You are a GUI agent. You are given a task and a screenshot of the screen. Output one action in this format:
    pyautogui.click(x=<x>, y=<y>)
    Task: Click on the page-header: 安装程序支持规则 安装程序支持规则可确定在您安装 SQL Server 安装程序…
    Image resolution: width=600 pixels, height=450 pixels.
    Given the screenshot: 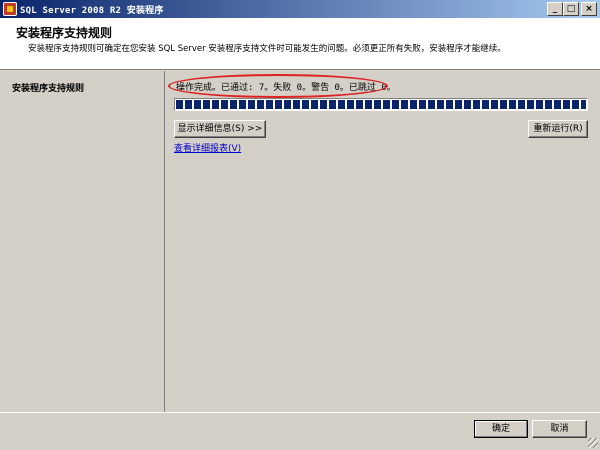 What is the action you would take?
    pyautogui.click(x=300, y=44)
    